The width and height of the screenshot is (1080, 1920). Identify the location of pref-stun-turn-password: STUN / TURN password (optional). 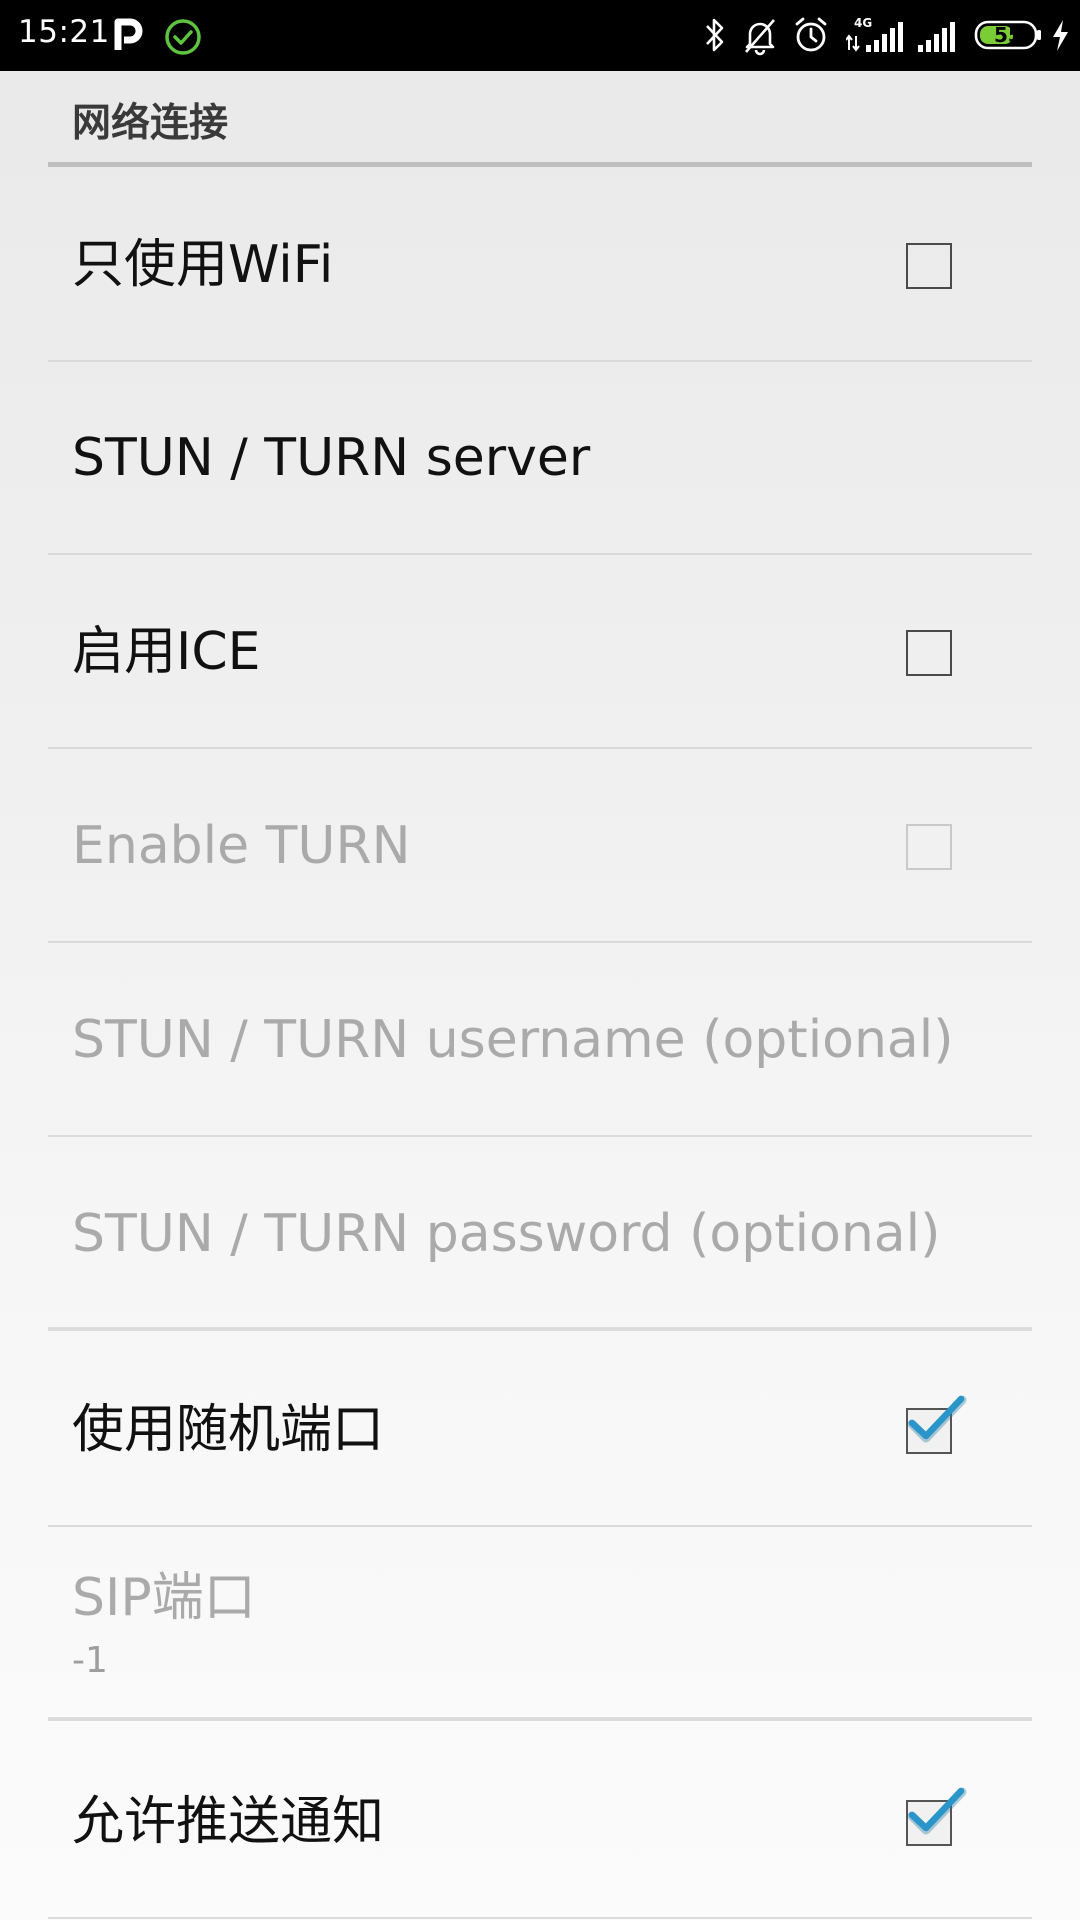
(540, 1234).